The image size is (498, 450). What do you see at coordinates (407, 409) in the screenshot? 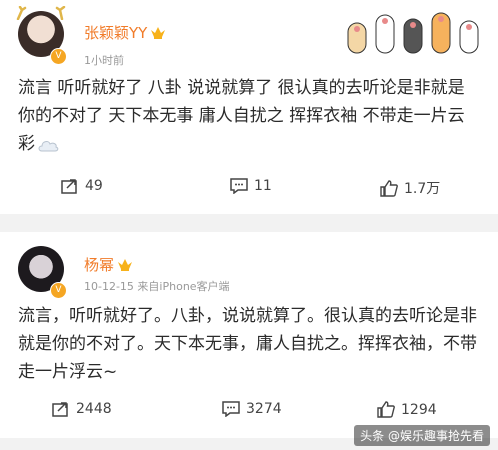
I see `like-button: 1294` at bounding box center [407, 409].